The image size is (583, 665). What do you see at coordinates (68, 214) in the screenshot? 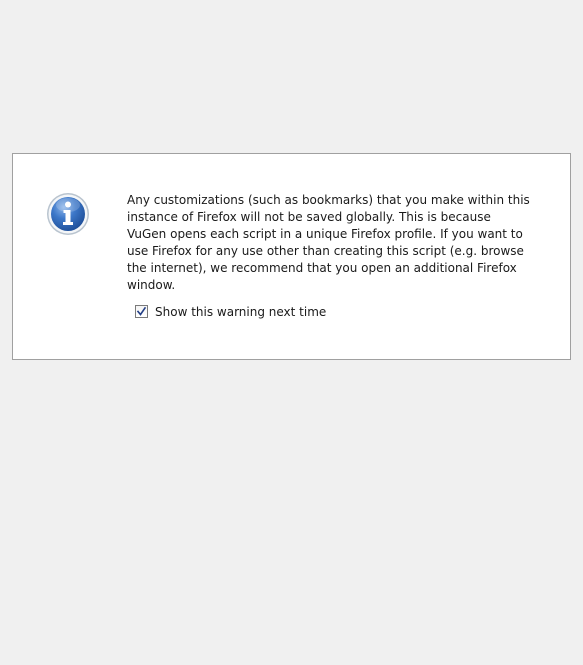
I see `info-icon` at bounding box center [68, 214].